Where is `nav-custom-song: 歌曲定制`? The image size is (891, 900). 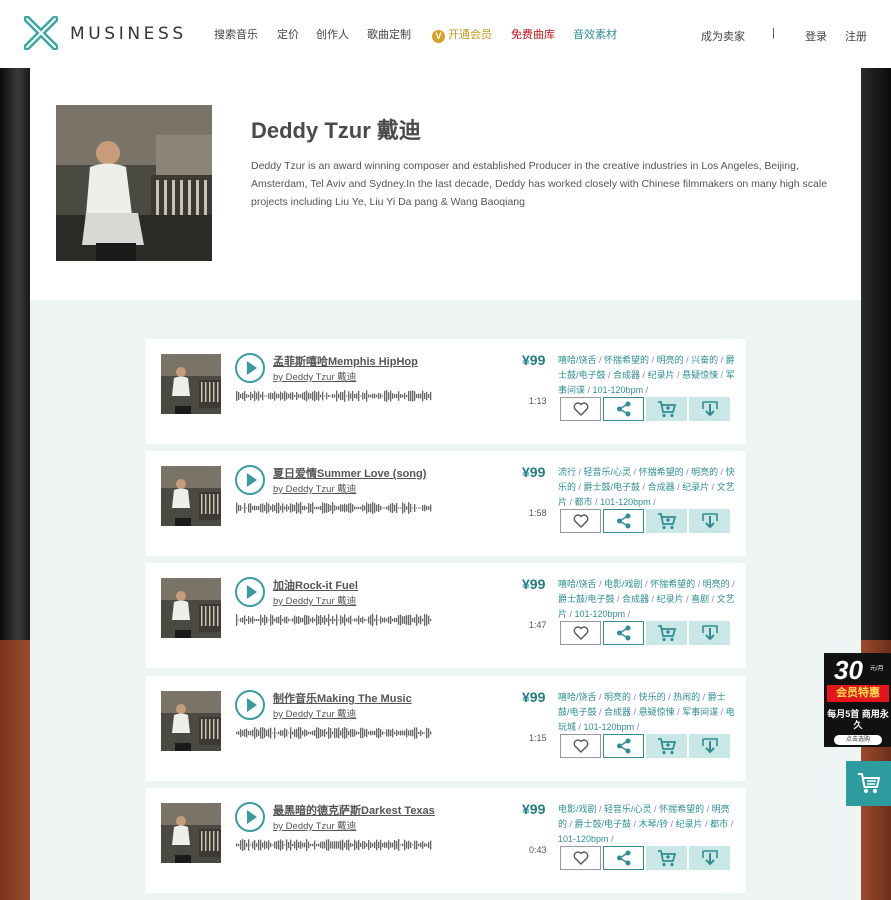
nav-custom-song: 歌曲定制 is located at coordinates (389, 34).